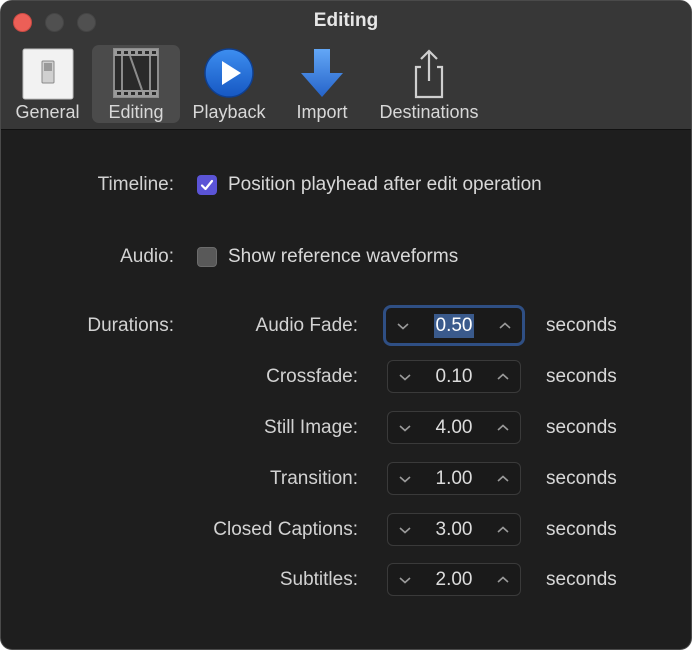 The image size is (694, 652). Describe the element at coordinates (229, 112) in the screenshot. I see `toolbar-label: Playback` at that location.